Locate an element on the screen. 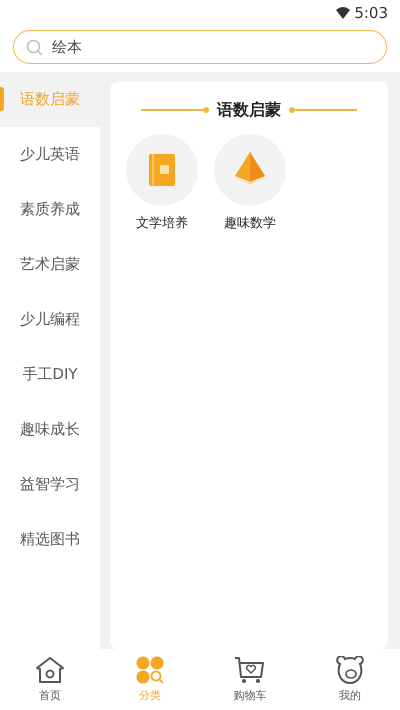 The width and height of the screenshot is (400, 710). search-icon is located at coordinates (34, 47).